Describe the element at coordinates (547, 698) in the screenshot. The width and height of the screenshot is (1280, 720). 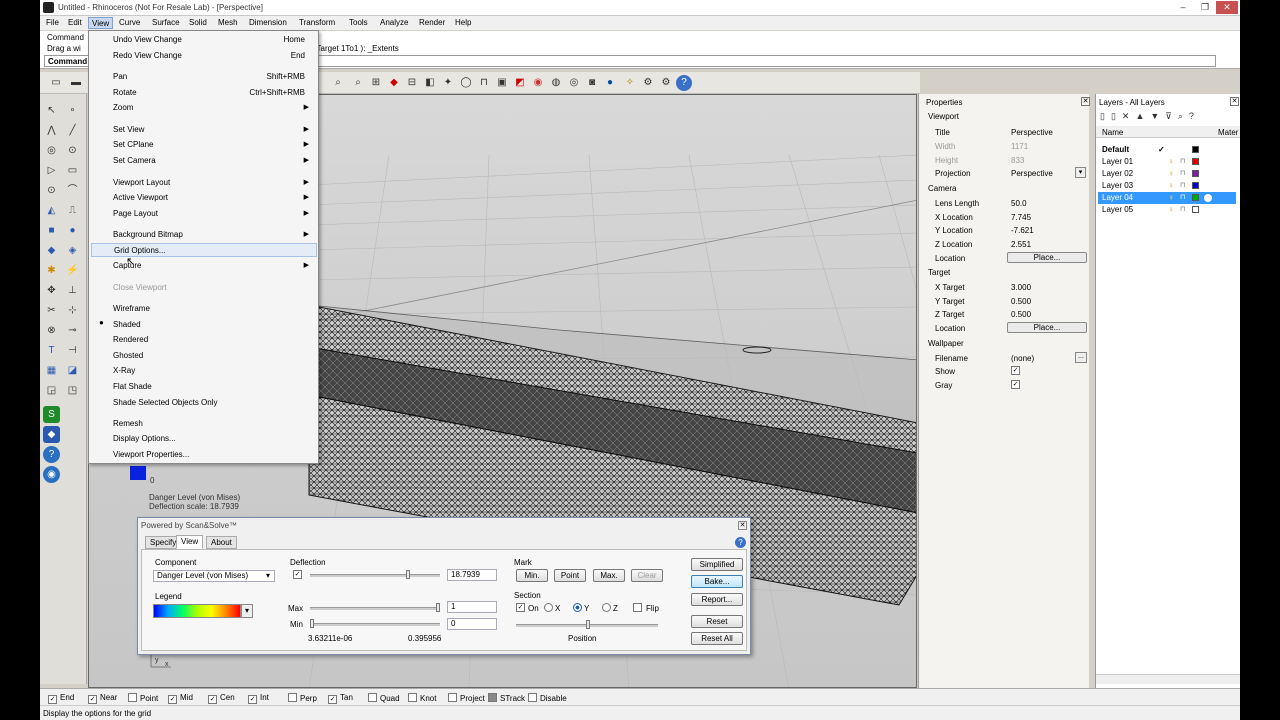
I see `osnap-disable: Disable` at that location.